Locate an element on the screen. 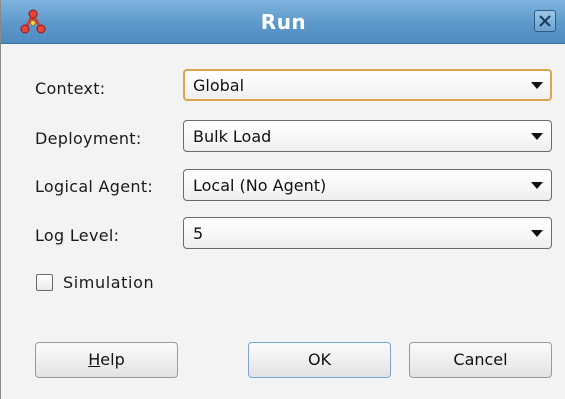 The height and width of the screenshot is (399, 565). deployment-label: Deployment: is located at coordinates (88, 138).